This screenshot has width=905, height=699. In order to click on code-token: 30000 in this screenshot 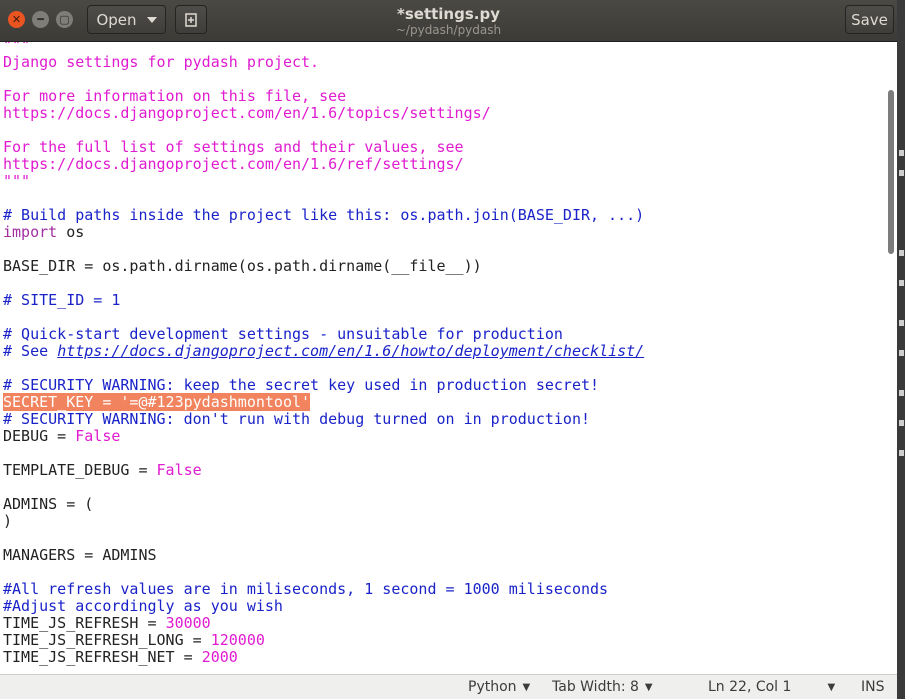, I will do `click(188, 623)`.